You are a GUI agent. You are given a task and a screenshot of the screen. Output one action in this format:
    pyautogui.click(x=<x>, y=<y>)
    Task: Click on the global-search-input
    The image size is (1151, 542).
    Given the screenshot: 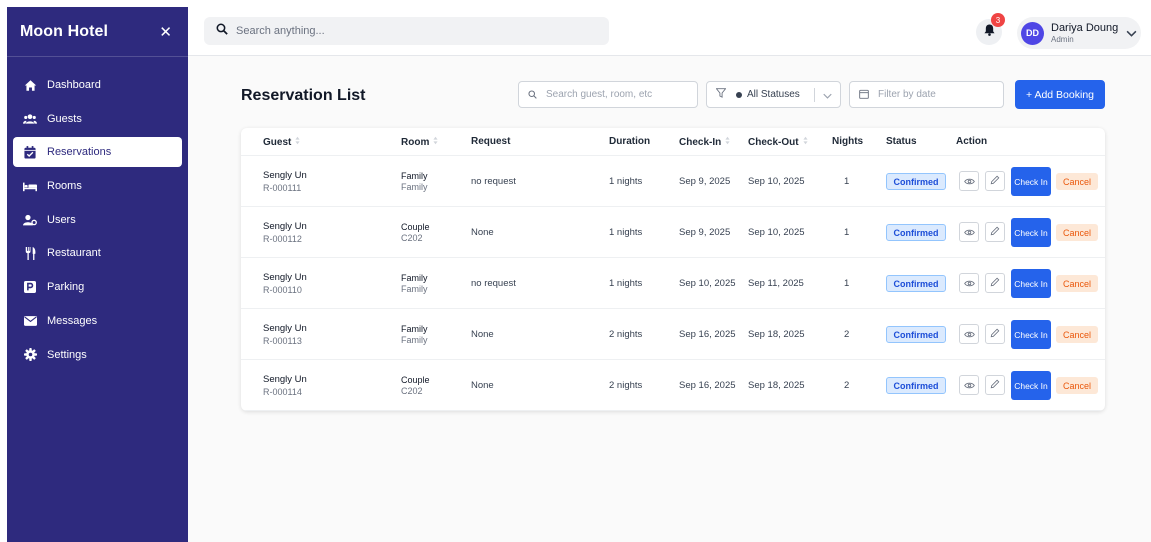 What is the action you would take?
    pyautogui.click(x=416, y=31)
    